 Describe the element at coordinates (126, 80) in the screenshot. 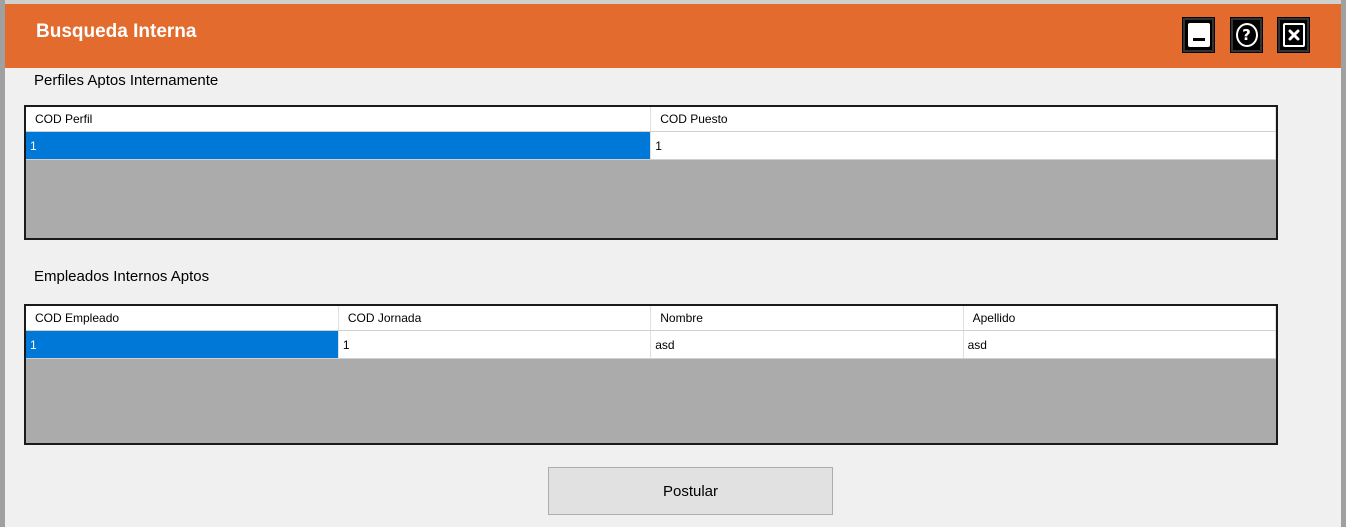

I see `perfiles-section-label: Perfiles Aptos Internamente` at that location.